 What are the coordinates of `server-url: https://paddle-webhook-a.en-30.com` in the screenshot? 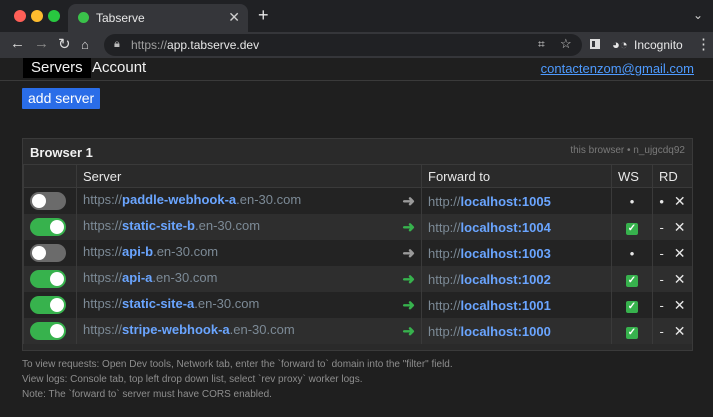 It's located at (192, 199).